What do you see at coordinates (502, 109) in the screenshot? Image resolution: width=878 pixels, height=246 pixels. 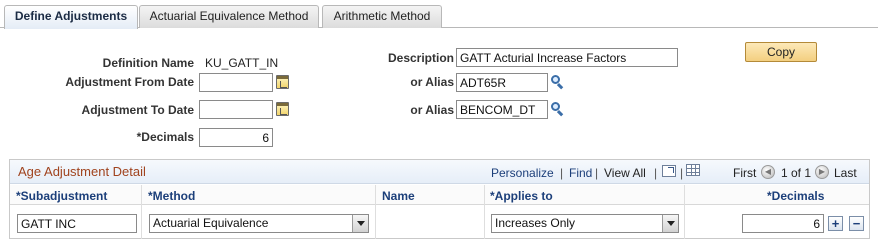 I see `alias-2-input` at bounding box center [502, 109].